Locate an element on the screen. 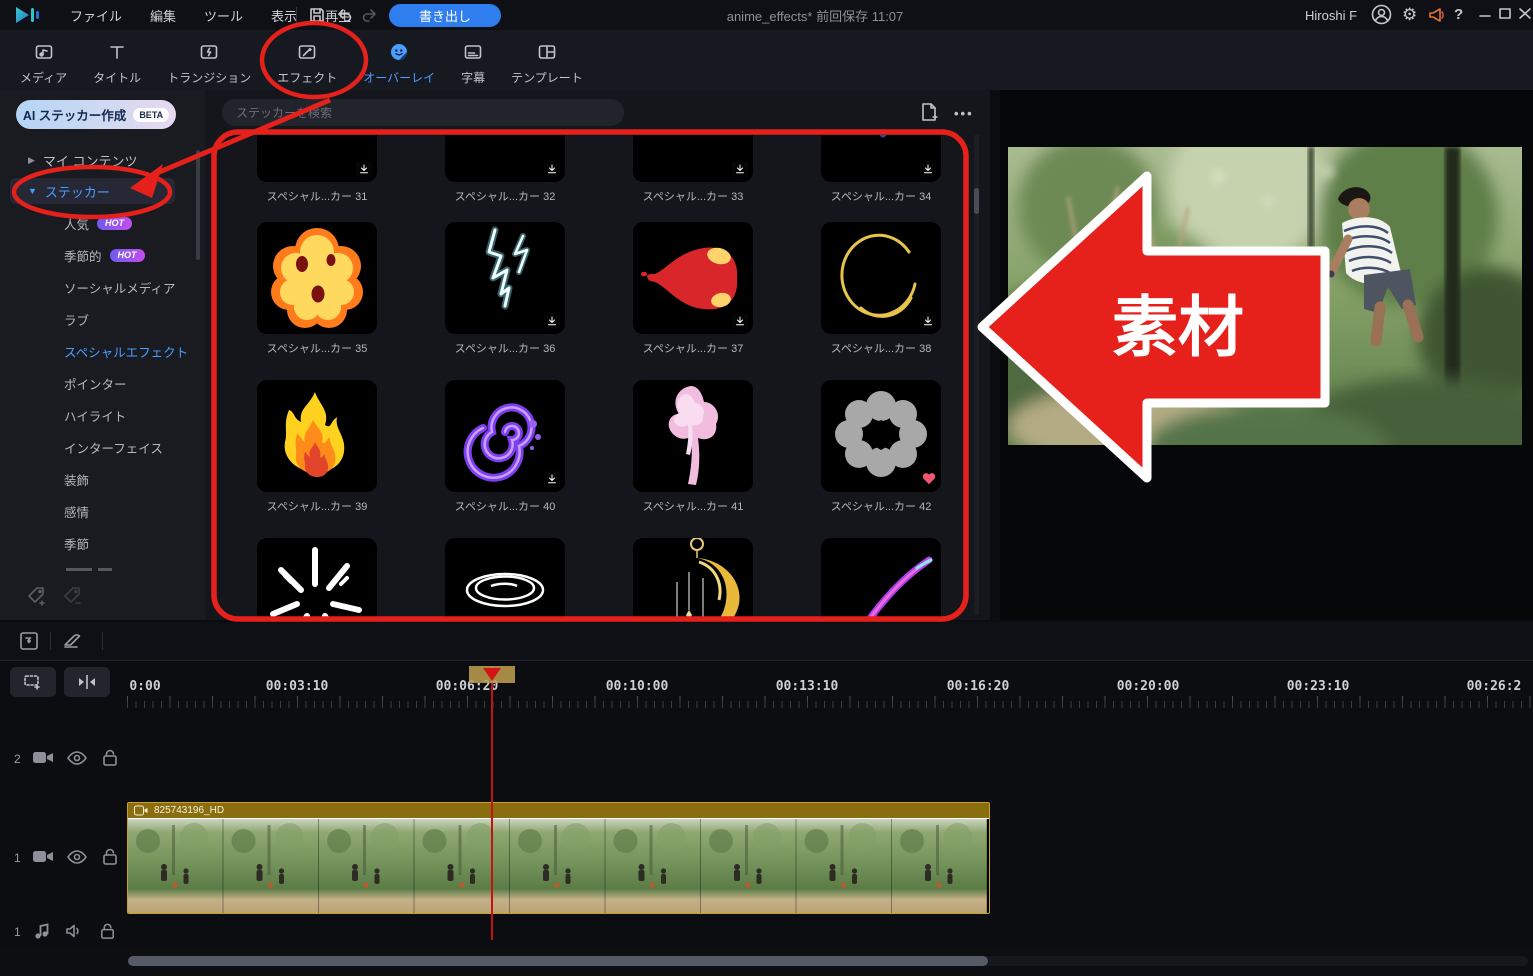 The height and width of the screenshot is (976, 1533). menu-tools: ツール is located at coordinates (223, 15).